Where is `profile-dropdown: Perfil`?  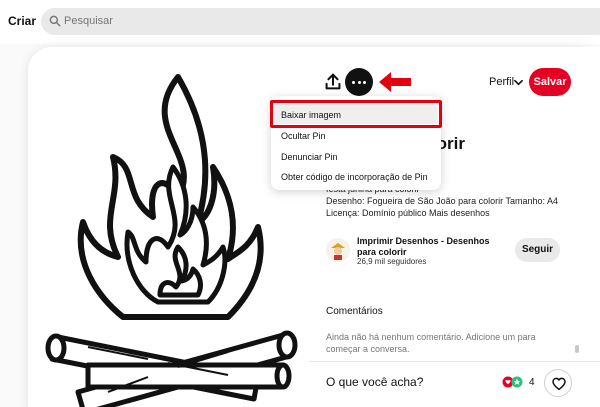
profile-dropdown: Perfil is located at coordinates (501, 82).